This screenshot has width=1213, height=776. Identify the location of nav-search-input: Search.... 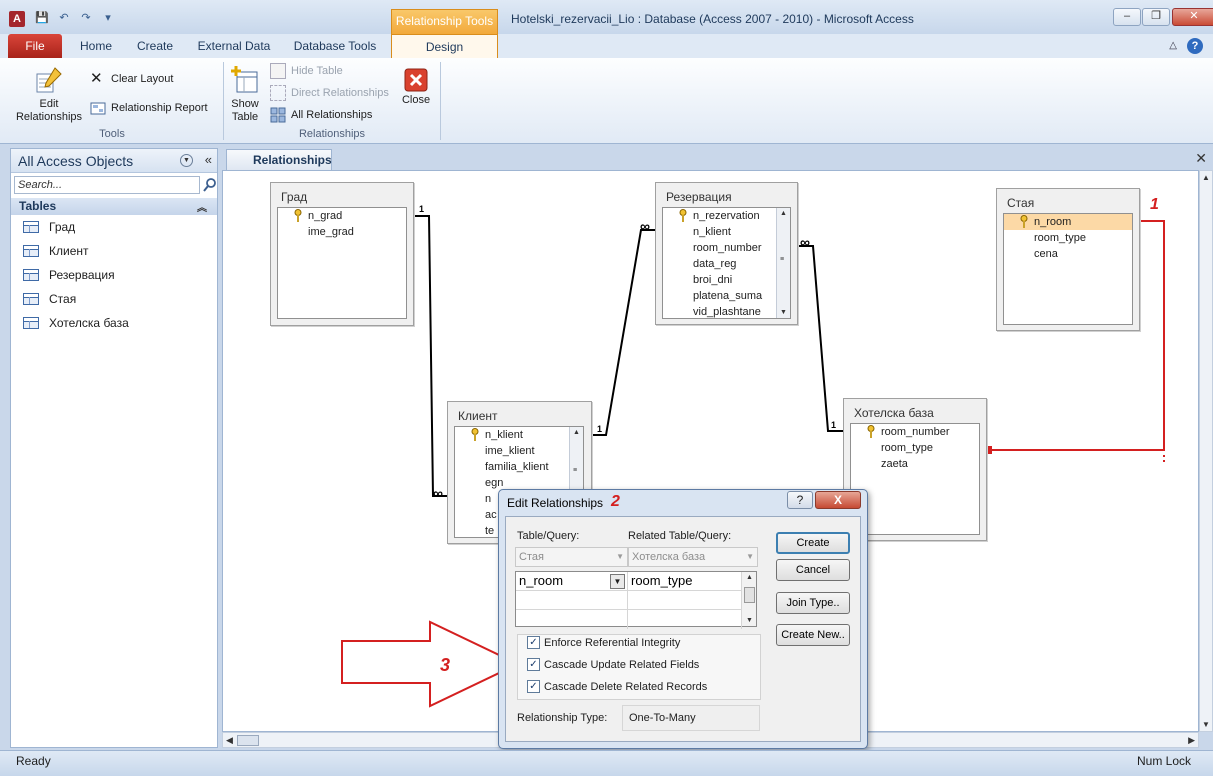
(107, 185).